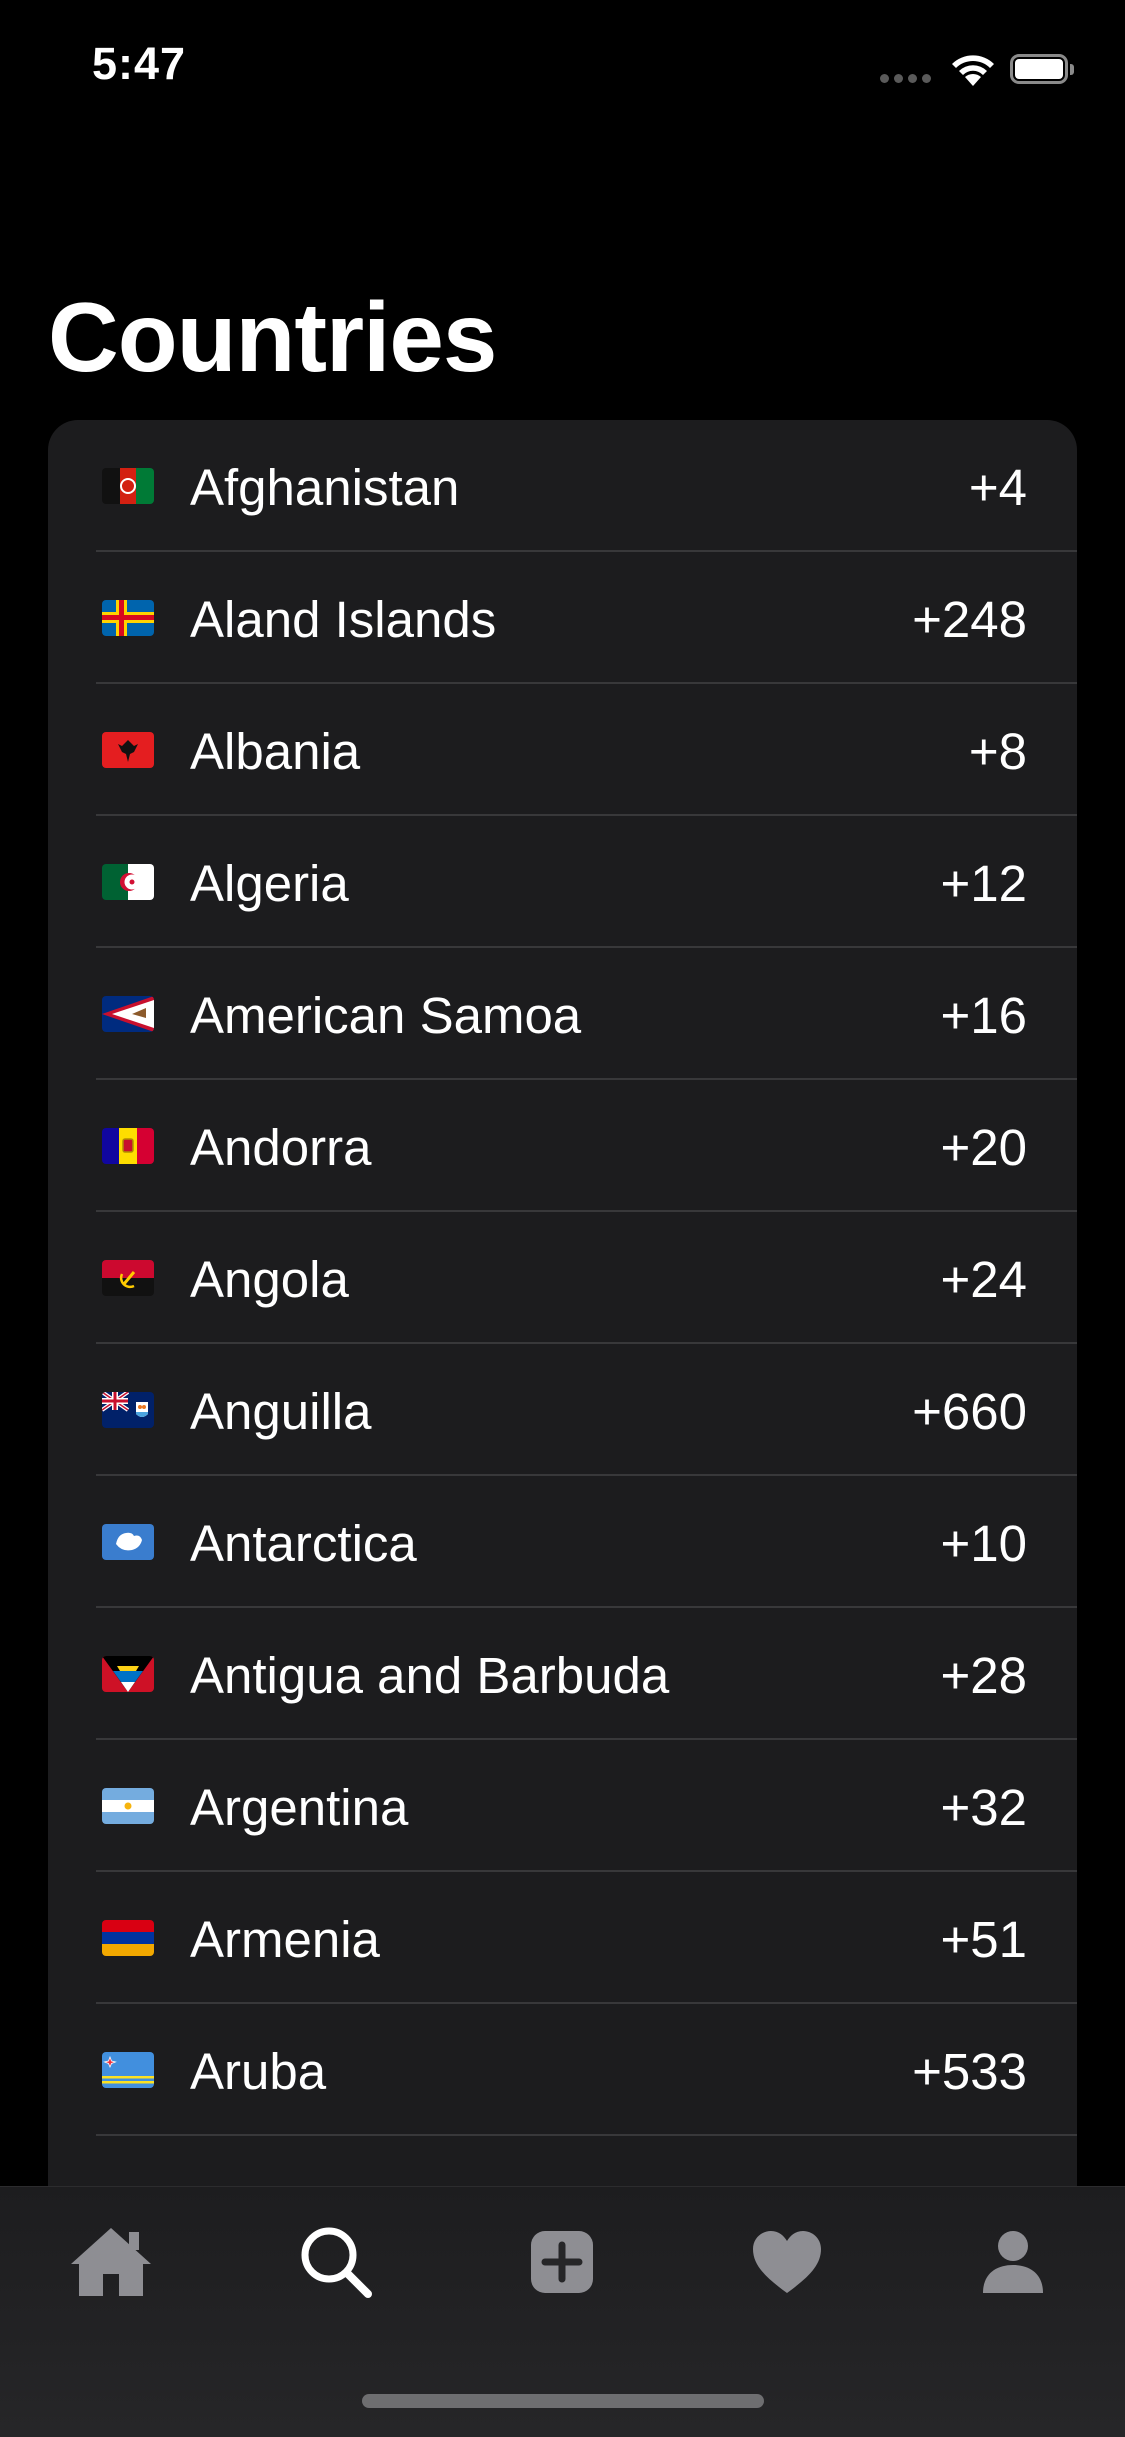 This screenshot has width=1125, height=2437. What do you see at coordinates (562, 1542) in the screenshot?
I see `country-row-antarctica: Antarctica +10` at bounding box center [562, 1542].